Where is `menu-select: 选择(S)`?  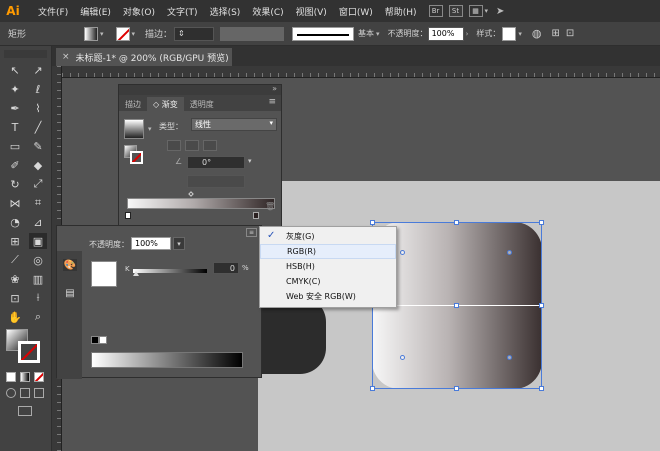 menu-select: 选择(S) is located at coordinates (225, 11).